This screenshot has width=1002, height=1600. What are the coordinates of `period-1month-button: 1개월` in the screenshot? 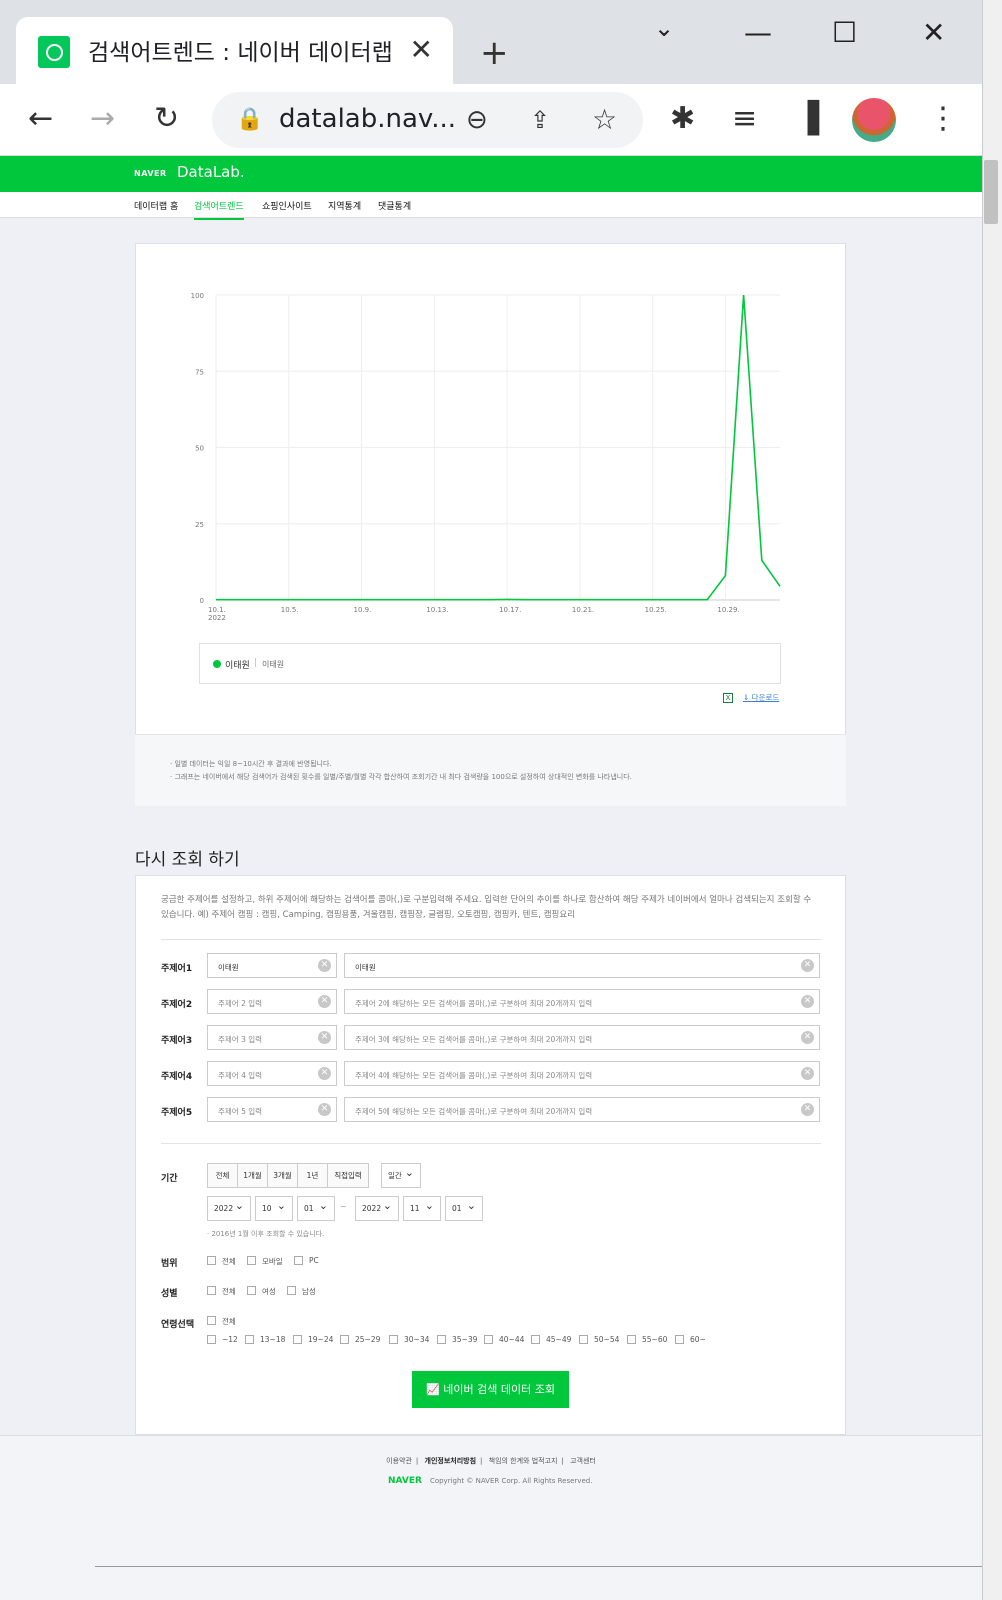 It's located at (252, 1175).